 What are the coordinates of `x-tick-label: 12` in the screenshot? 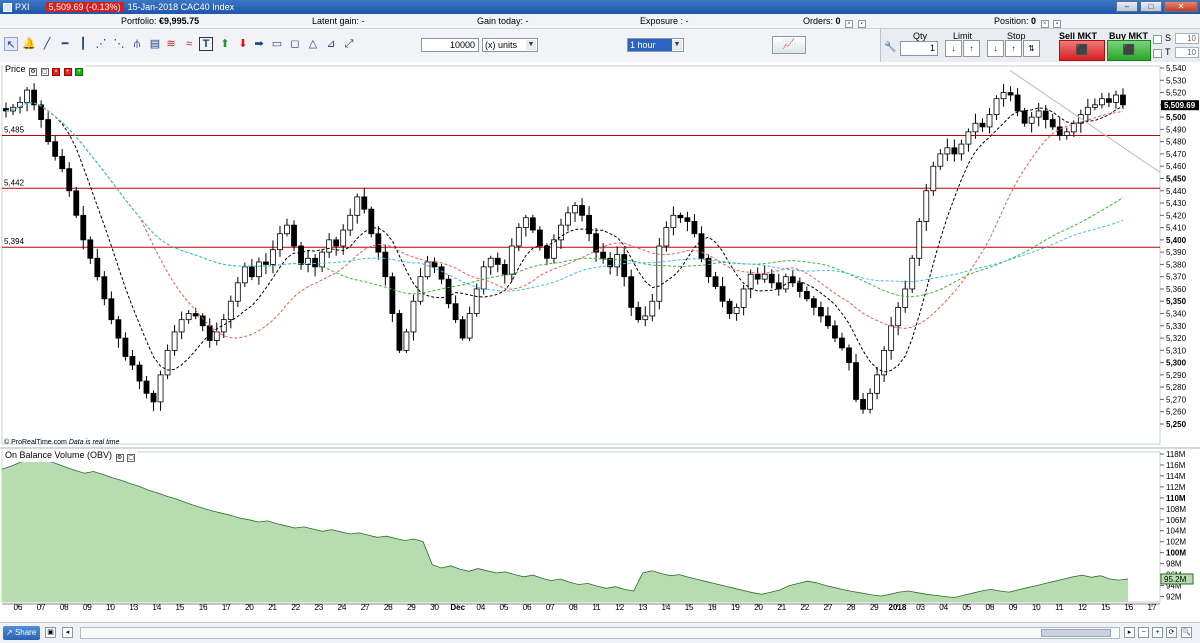 It's located at (1082, 607).